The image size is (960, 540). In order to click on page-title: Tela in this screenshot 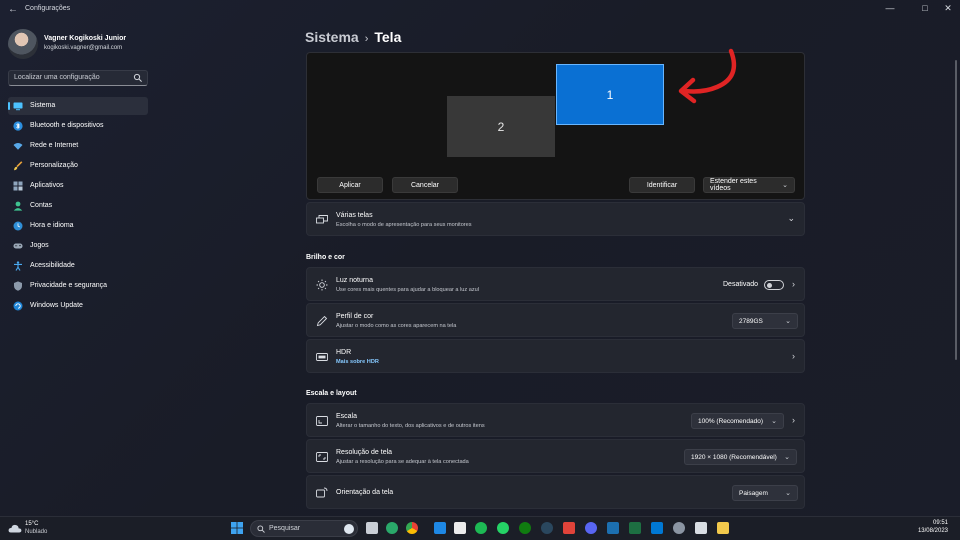, I will do `click(388, 37)`.